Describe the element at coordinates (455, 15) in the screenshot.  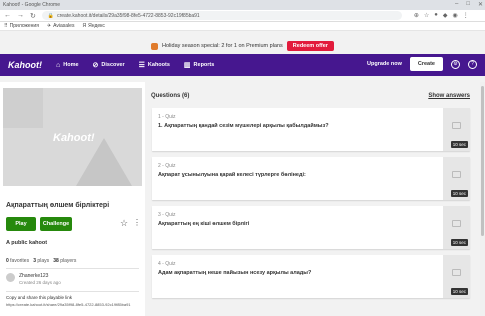
I see `profile-icon: ◉` at that location.